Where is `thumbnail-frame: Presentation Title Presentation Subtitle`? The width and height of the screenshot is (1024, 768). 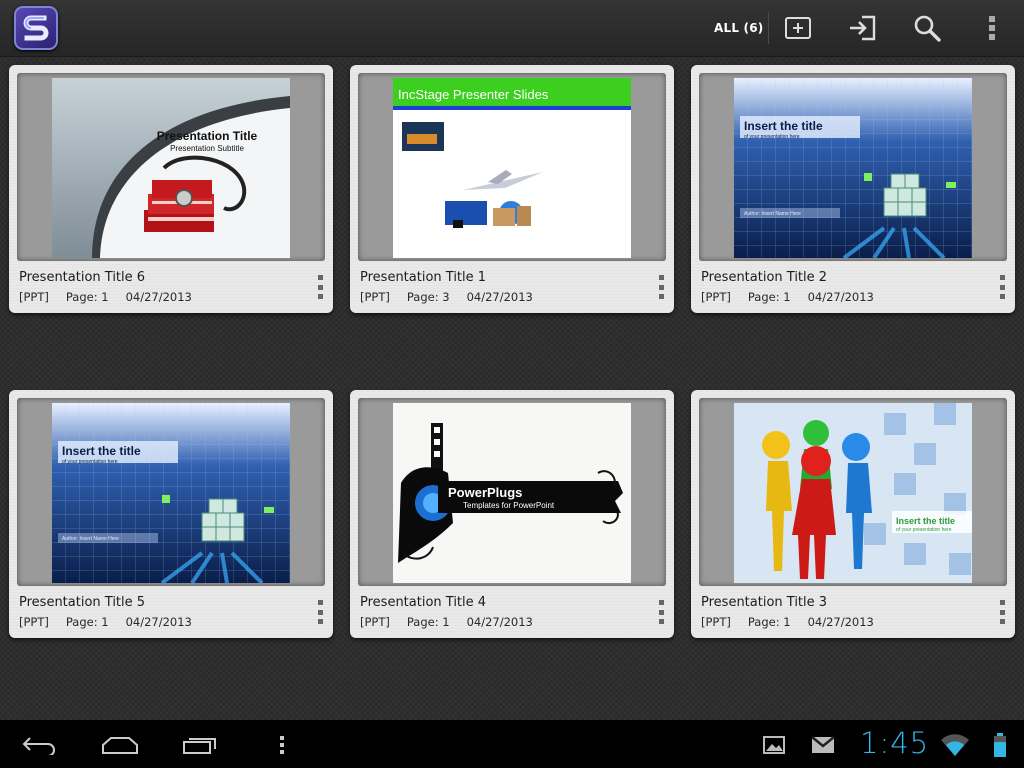 thumbnail-frame: Presentation Title Presentation Subtitle is located at coordinates (171, 167).